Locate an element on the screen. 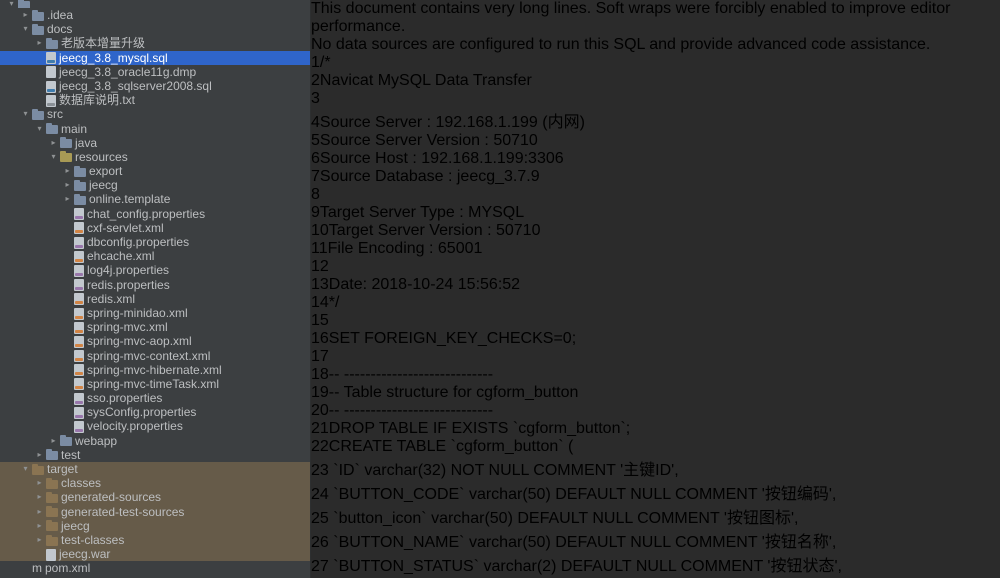 The height and width of the screenshot is (578, 1000). tree-item: 数据库说明.txt is located at coordinates (155, 100).